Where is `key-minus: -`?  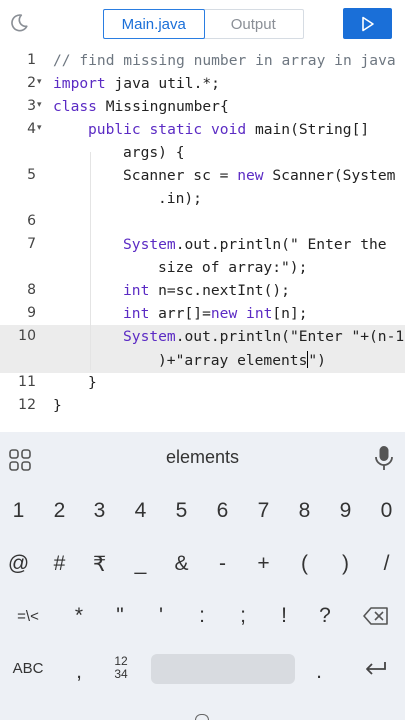 key-minus: - is located at coordinates (222, 564).